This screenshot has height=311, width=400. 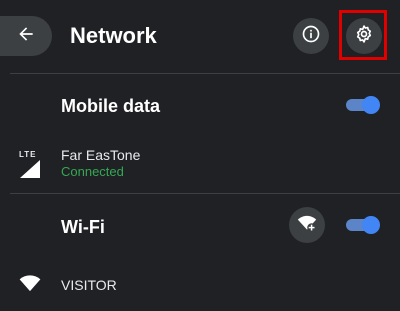 I want to click on arrow-back-icon, so click(x=26, y=36).